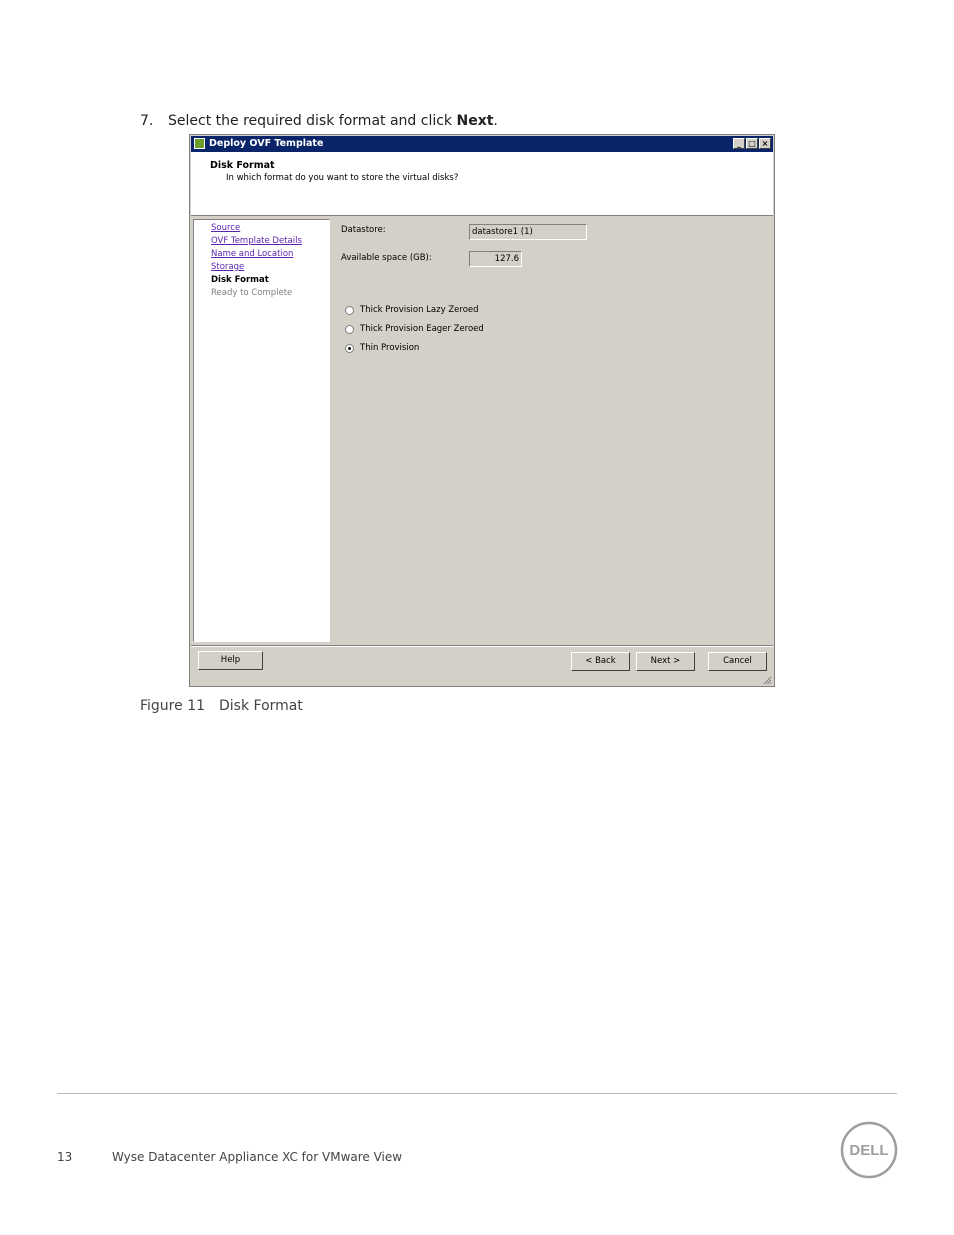  Describe the element at coordinates (225, 228) in the screenshot. I see `nav-item-source: Source` at that location.